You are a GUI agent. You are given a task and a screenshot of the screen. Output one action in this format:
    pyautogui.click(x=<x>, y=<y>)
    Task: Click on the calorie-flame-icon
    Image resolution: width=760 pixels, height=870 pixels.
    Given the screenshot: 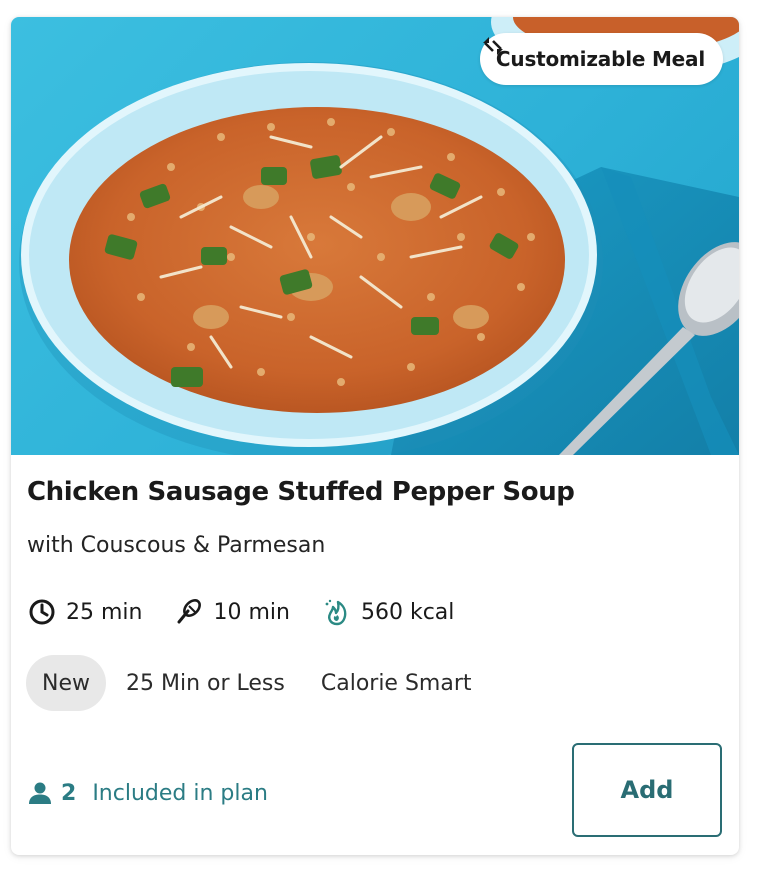 What is the action you would take?
    pyautogui.click(x=336, y=612)
    